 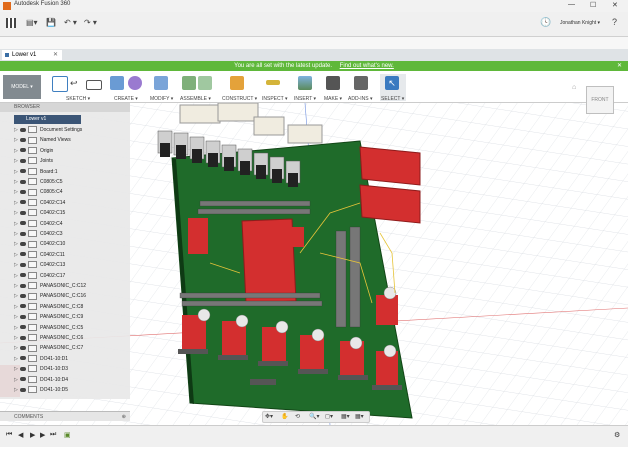 What do you see at coordinates (36, 172) in the screenshot?
I see `browser-tree-item: ▷ Board:1` at bounding box center [36, 172].